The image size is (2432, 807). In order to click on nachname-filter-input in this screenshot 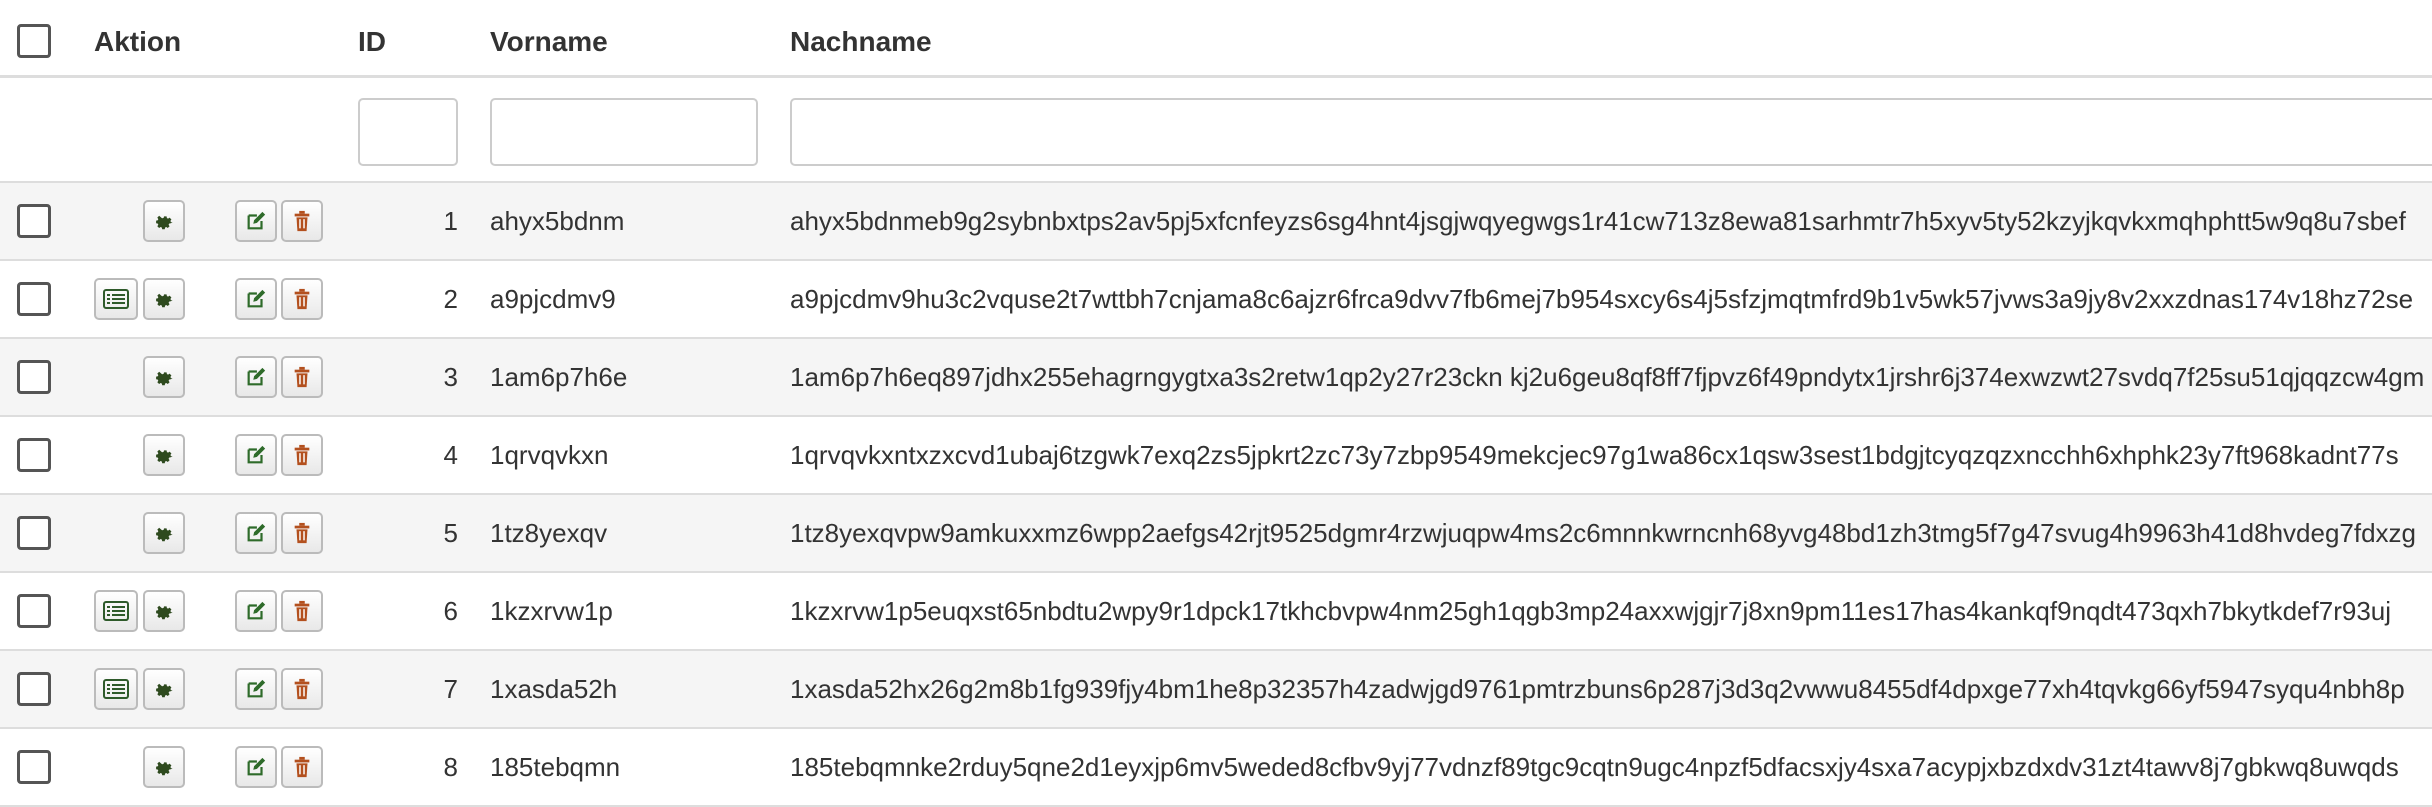, I will do `click(1611, 132)`.